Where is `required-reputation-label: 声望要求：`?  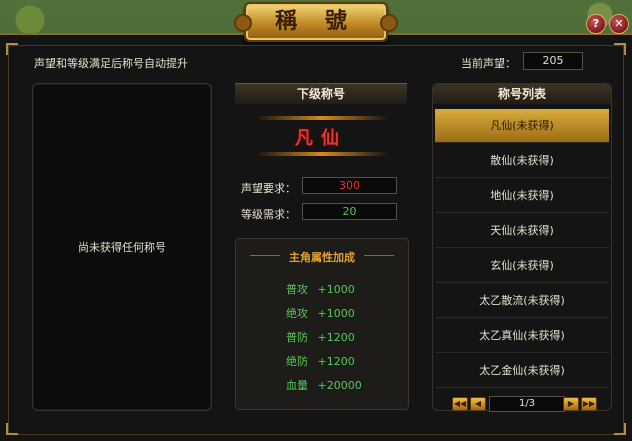
required-reputation-label: 声望要求： is located at coordinates (268, 188).